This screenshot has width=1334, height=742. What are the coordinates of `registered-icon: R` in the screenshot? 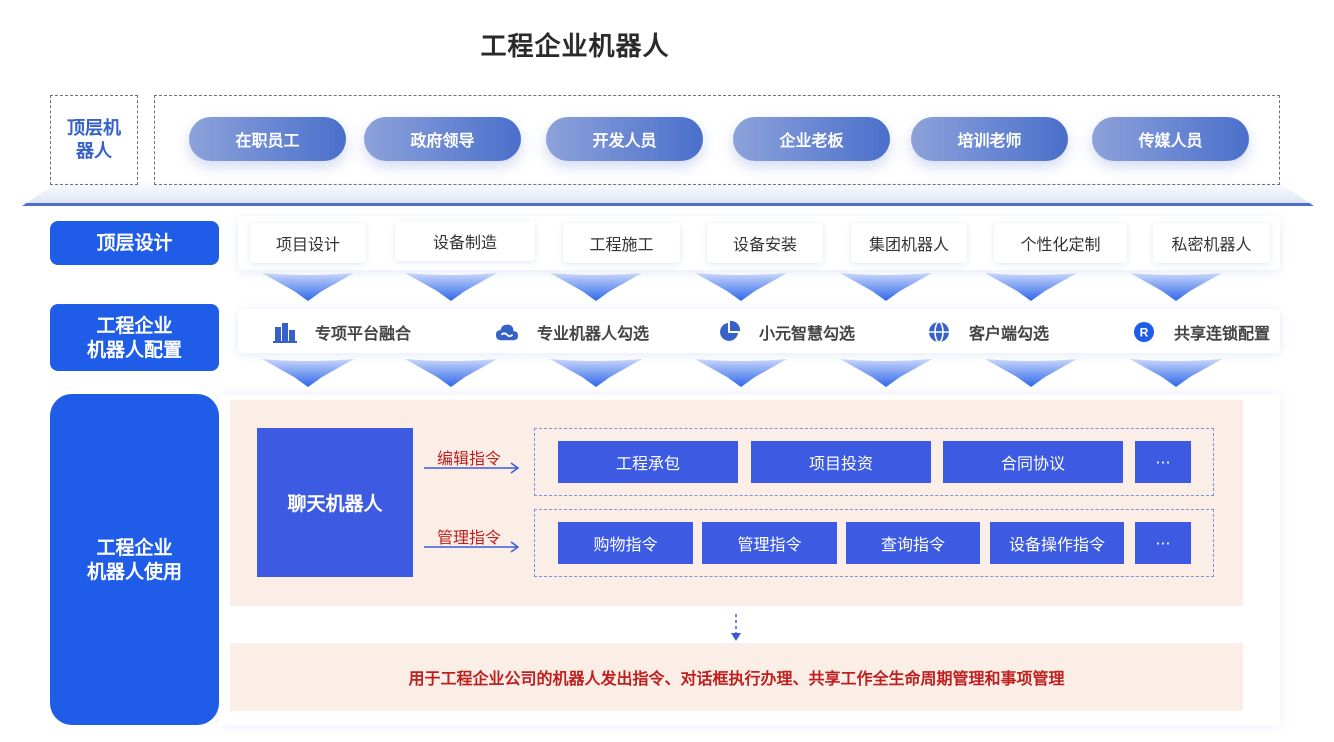 It's located at (1144, 332).